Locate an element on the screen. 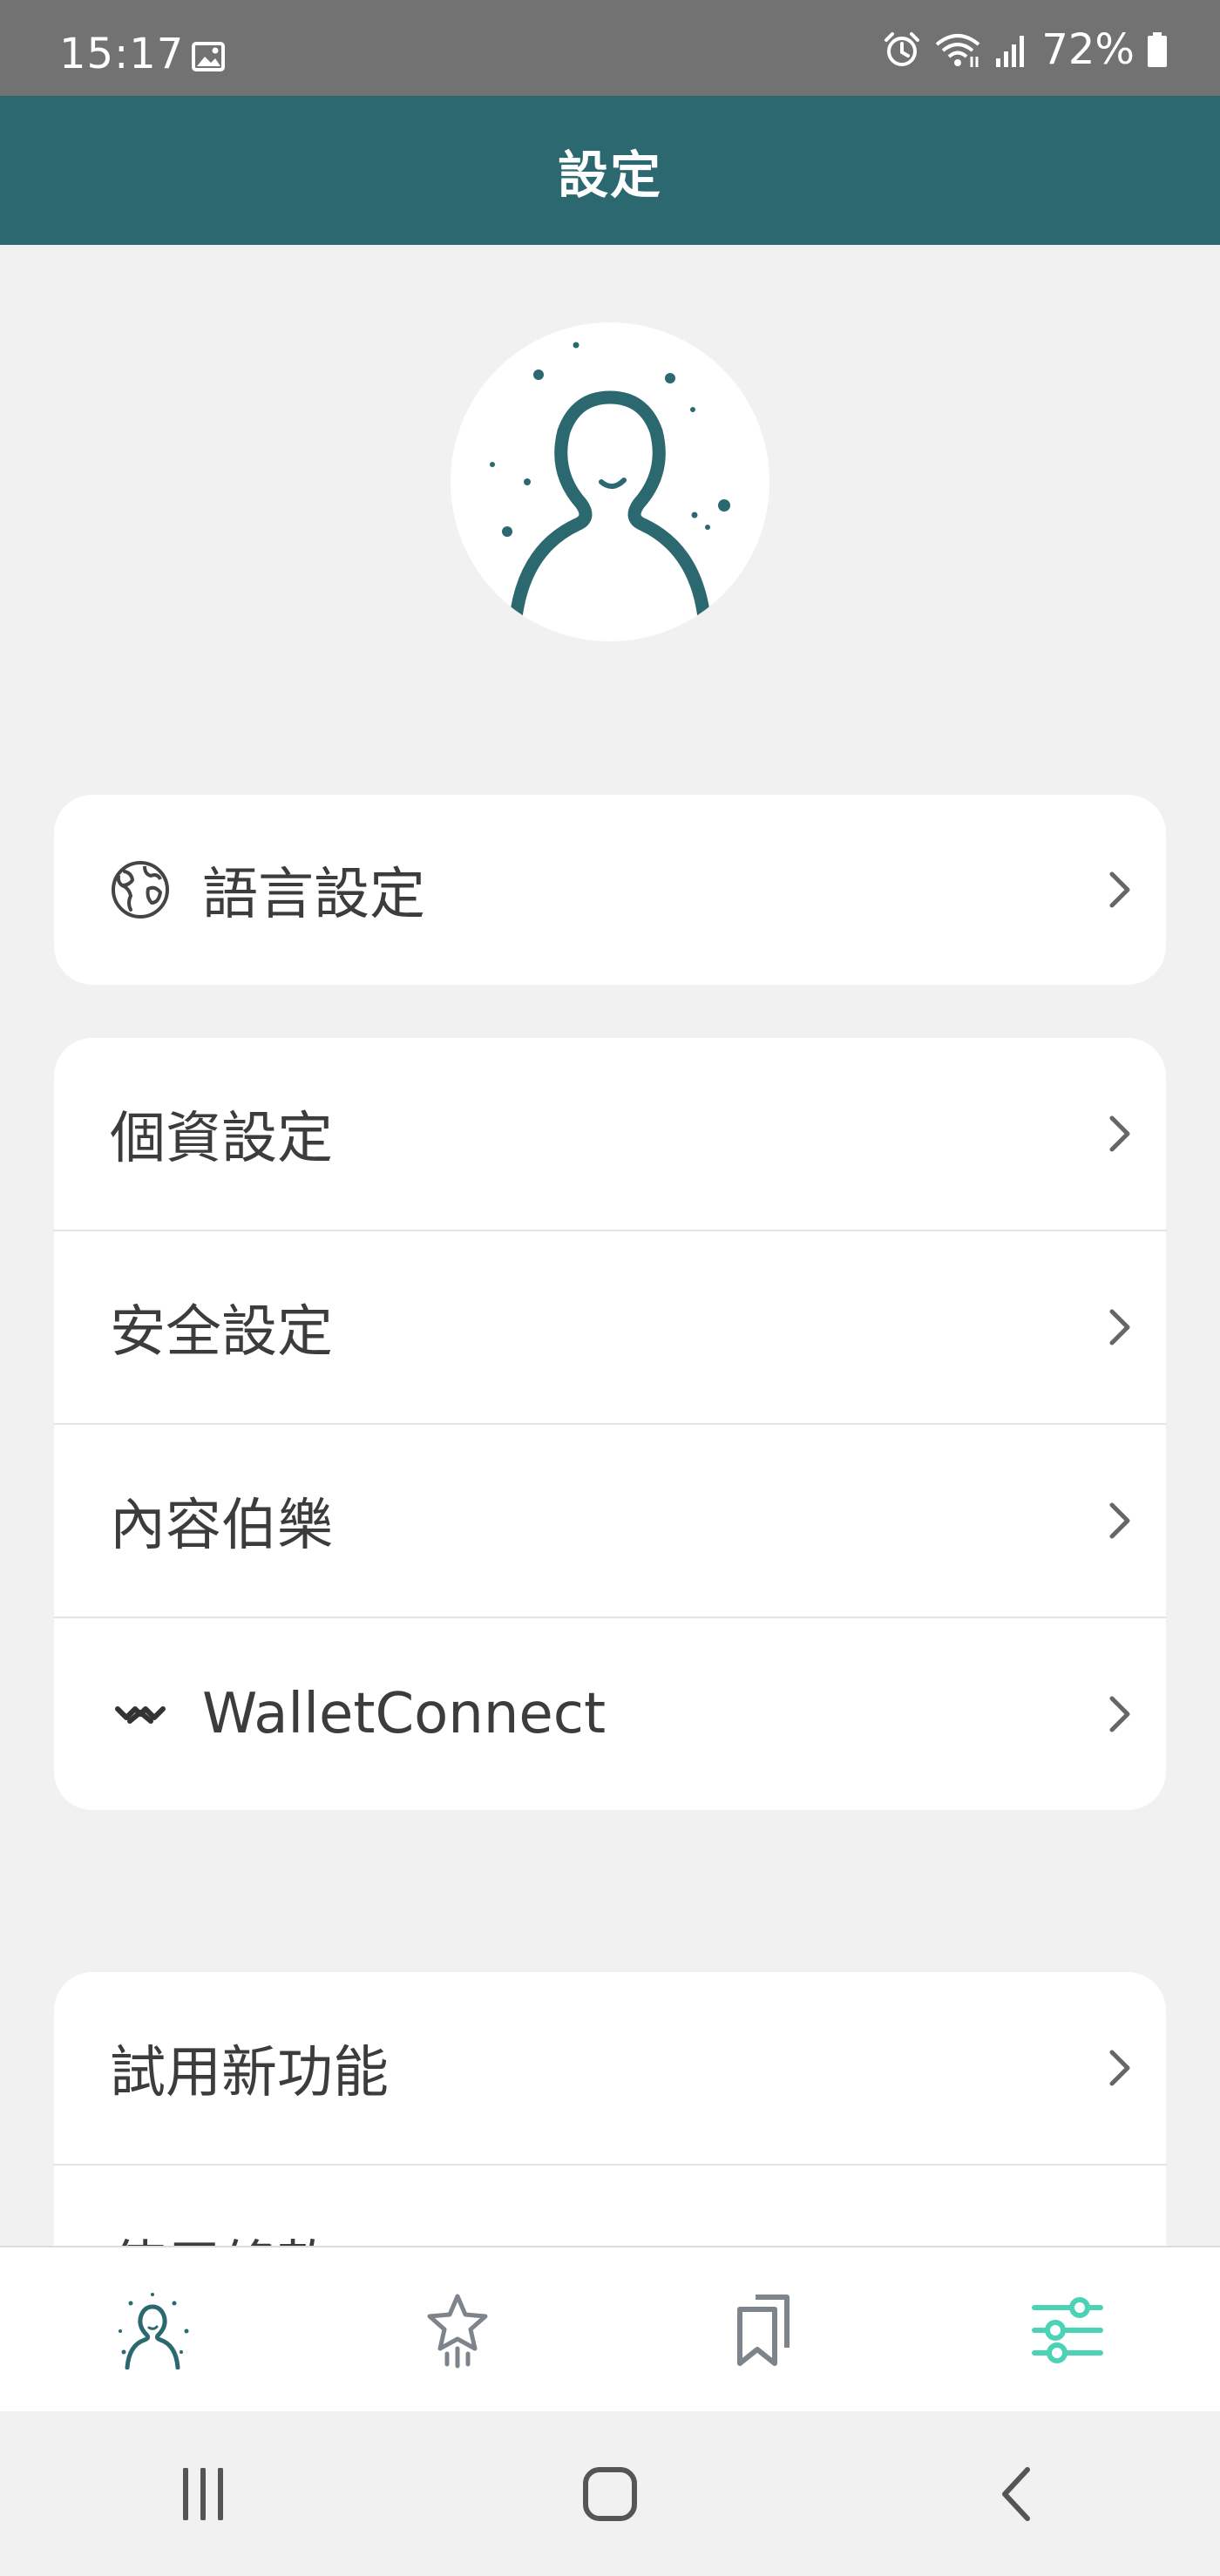 This screenshot has height=2576, width=1220. try-new-features-item: 試用新功能 is located at coordinates (610, 2069).